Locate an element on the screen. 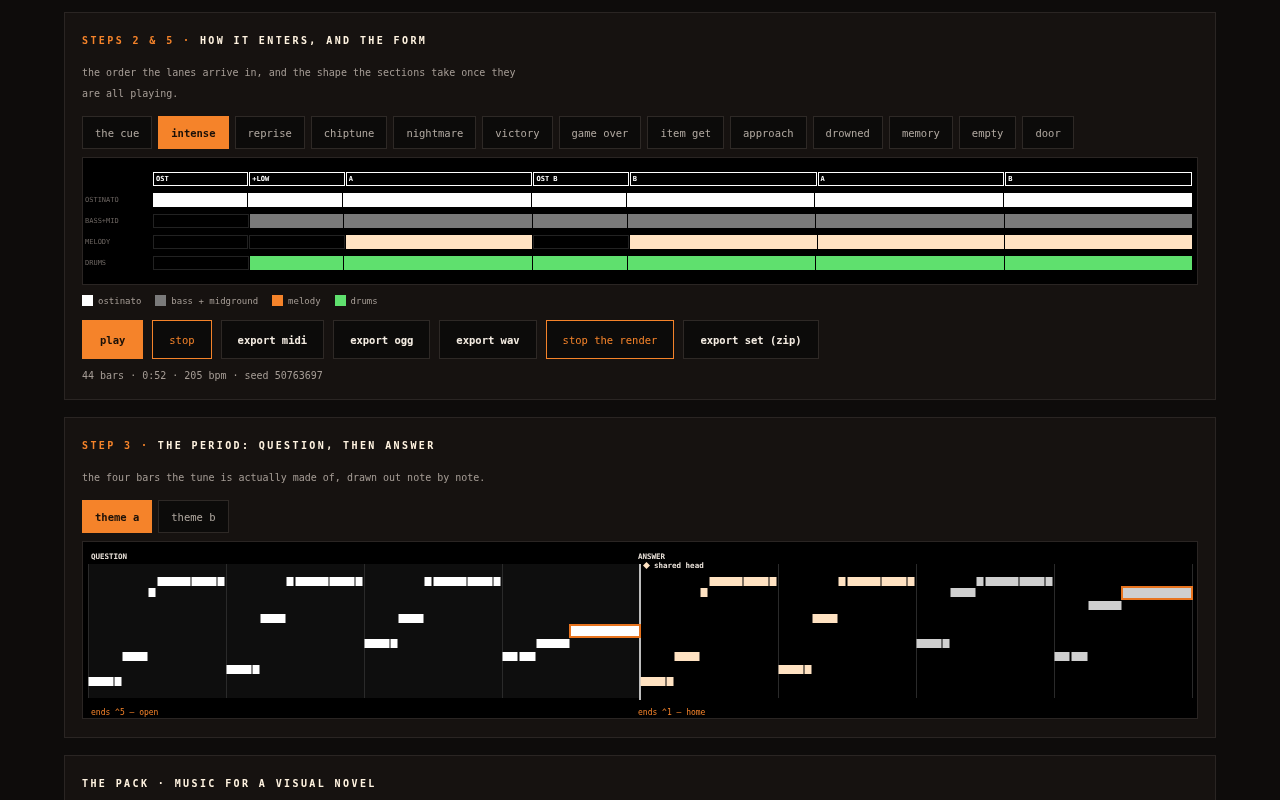 The height and width of the screenshot is (800, 1280). action-button: export wav is located at coordinates (488, 339).